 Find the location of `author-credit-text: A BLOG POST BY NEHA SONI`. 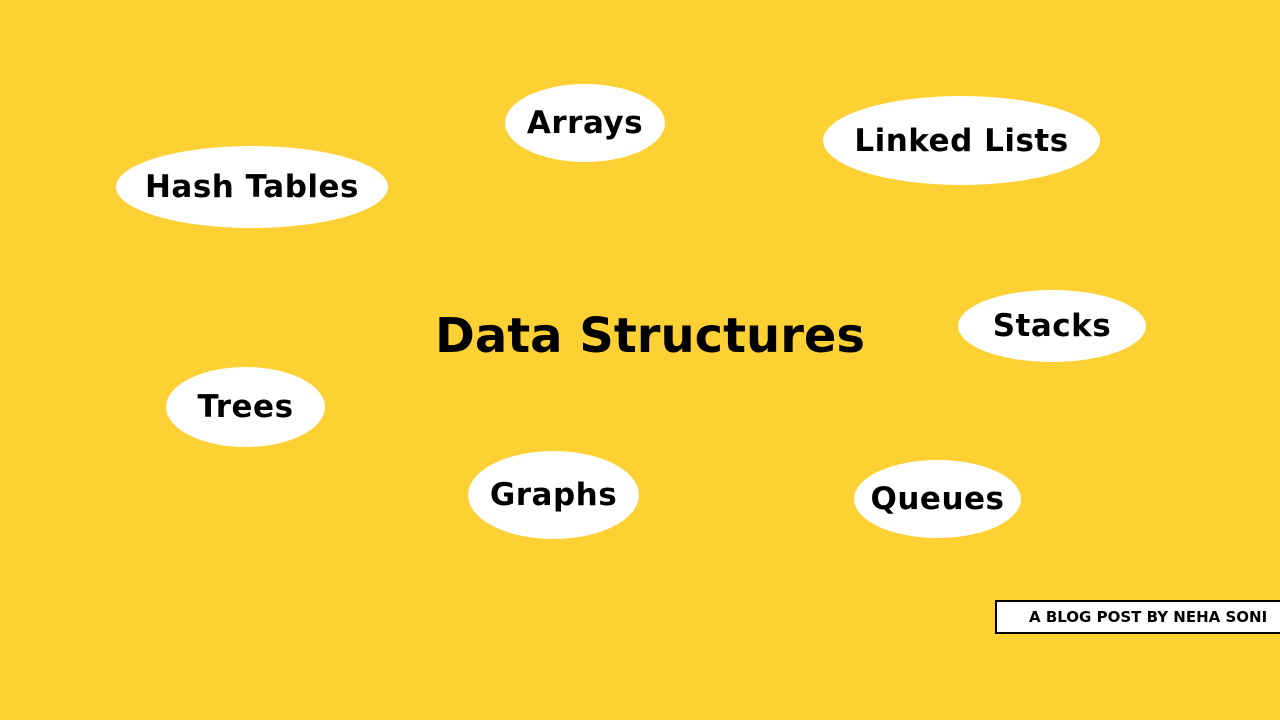

author-credit-text: A BLOG POST BY NEHA SONI is located at coordinates (1148, 617).